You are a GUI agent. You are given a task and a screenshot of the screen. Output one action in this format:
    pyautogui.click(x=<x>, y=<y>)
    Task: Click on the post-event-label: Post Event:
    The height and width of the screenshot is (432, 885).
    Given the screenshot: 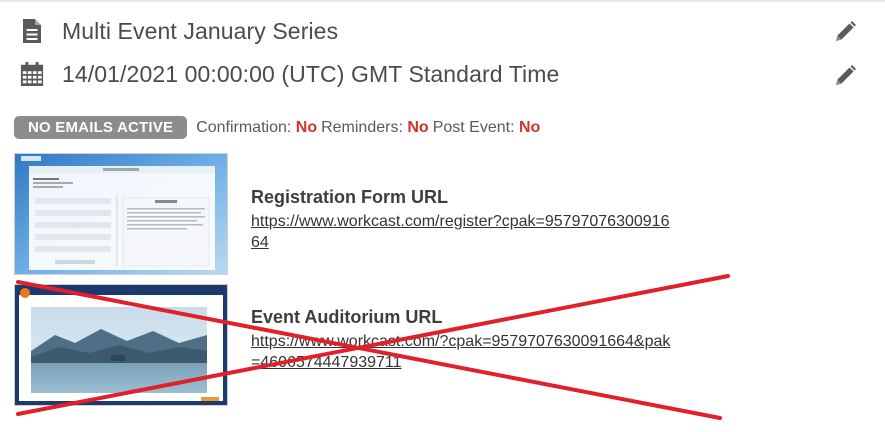 What is the action you would take?
    pyautogui.click(x=473, y=127)
    